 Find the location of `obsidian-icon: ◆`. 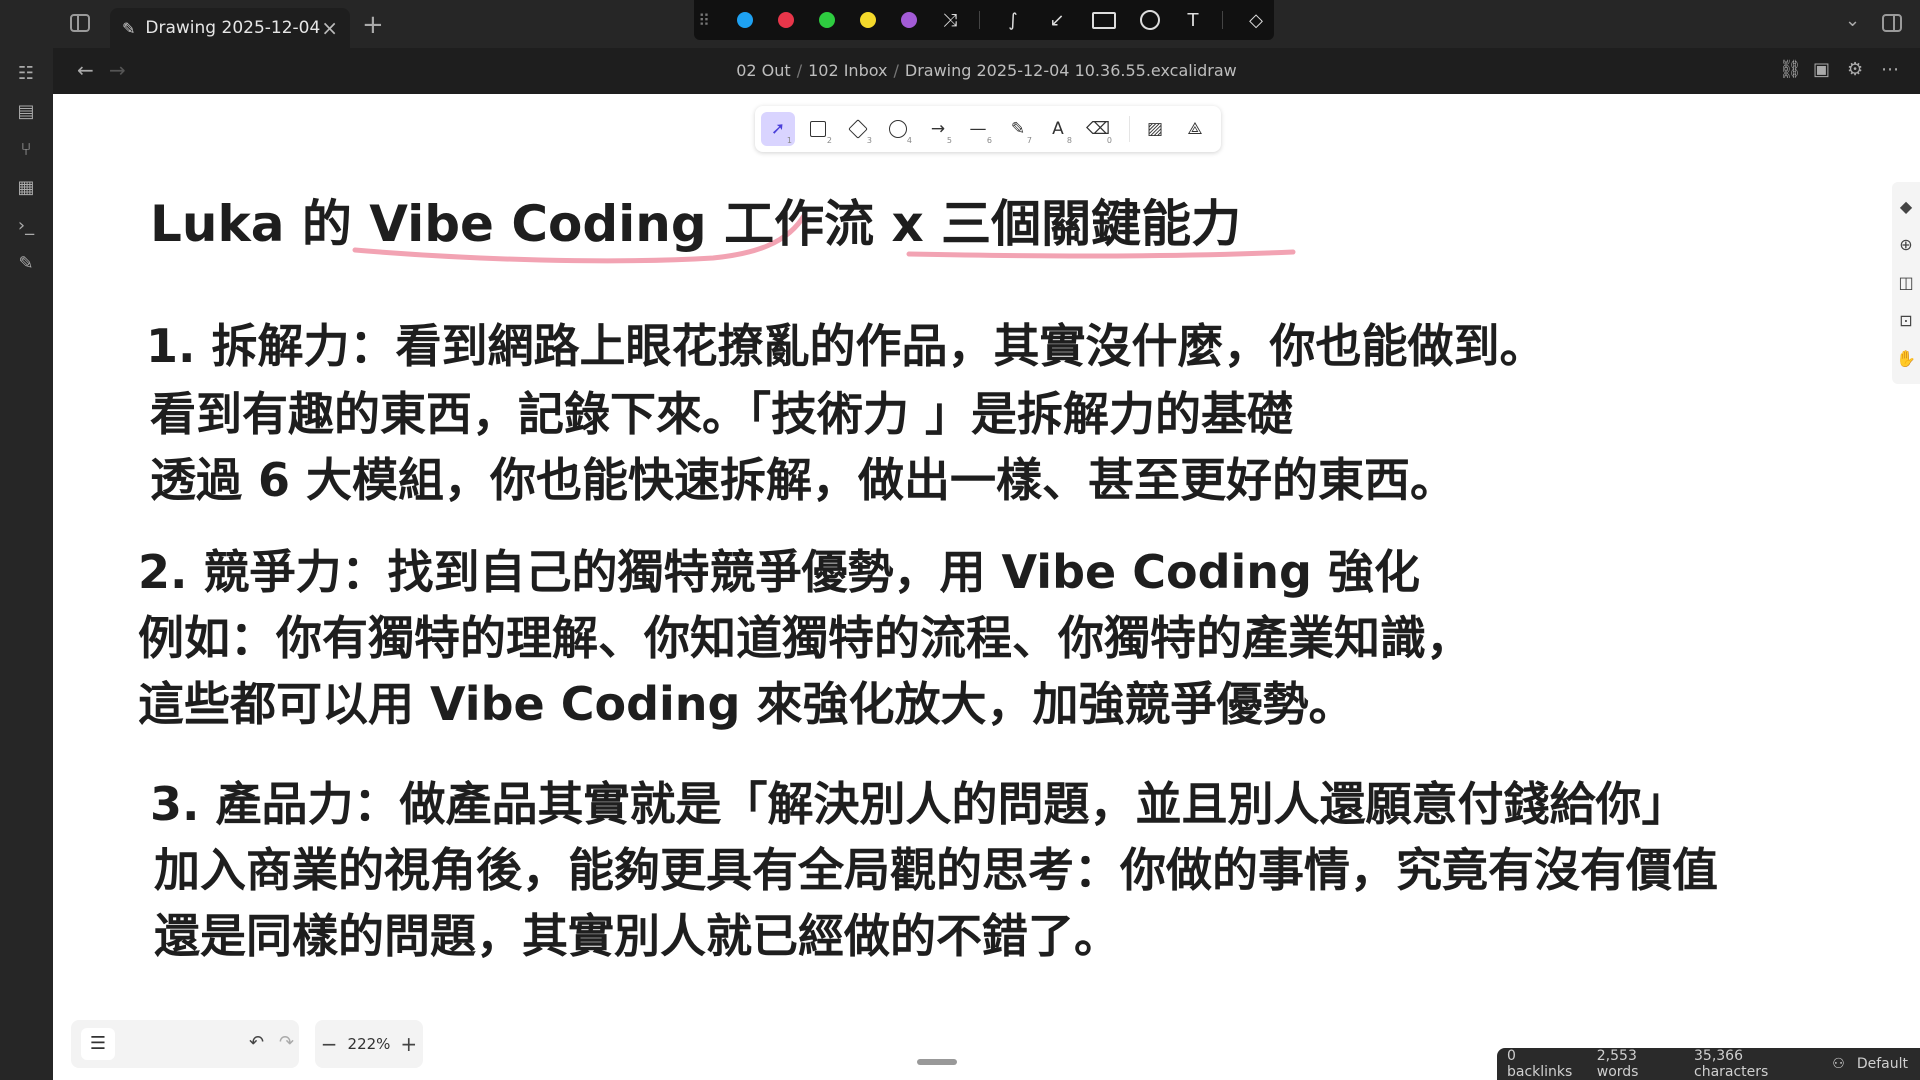

obsidian-icon: ◆ is located at coordinates (1906, 207).